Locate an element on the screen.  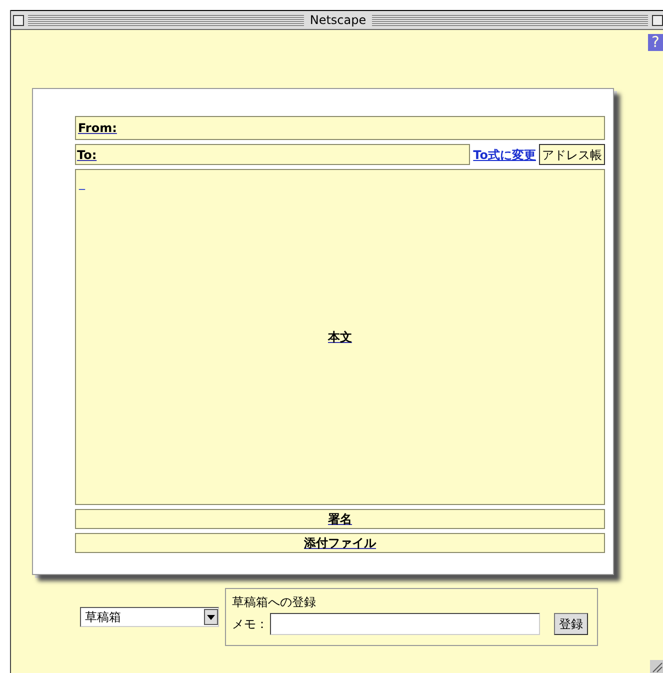
memo-label: メモ： is located at coordinates (250, 624).